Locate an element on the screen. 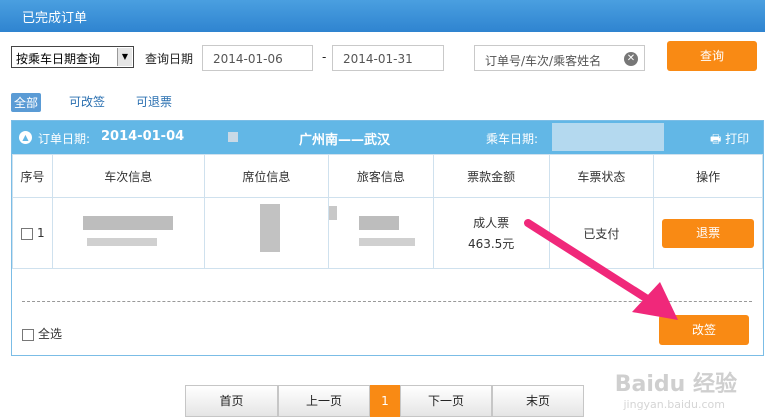 The height and width of the screenshot is (417, 765). watermark-url: jingyan.baidu.com is located at coordinates (674, 404).